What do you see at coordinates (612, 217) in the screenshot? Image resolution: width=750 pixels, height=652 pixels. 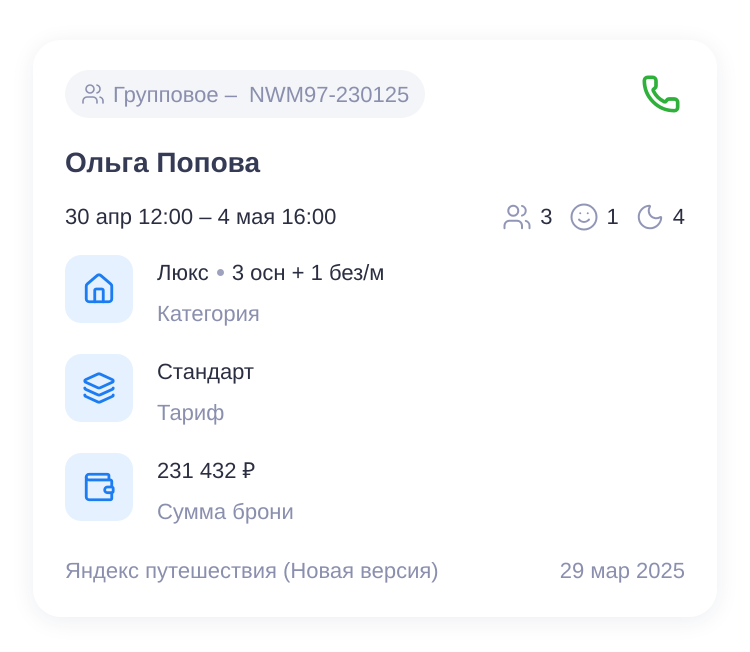 I see `count-value: 1` at bounding box center [612, 217].